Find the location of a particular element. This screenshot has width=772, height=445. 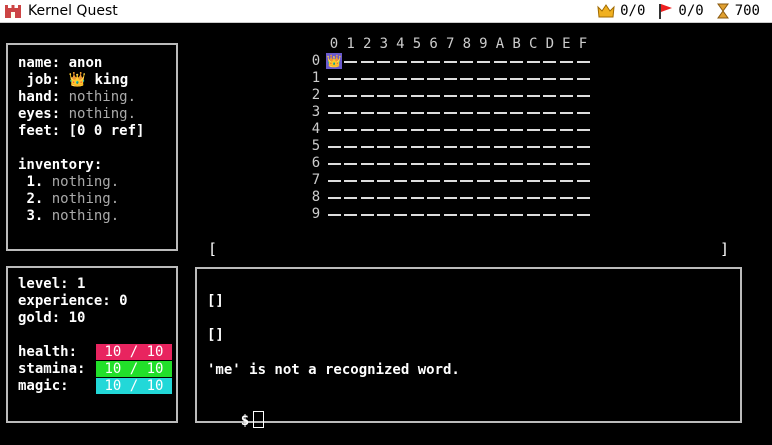

hand-value: nothing. is located at coordinates (102, 97).